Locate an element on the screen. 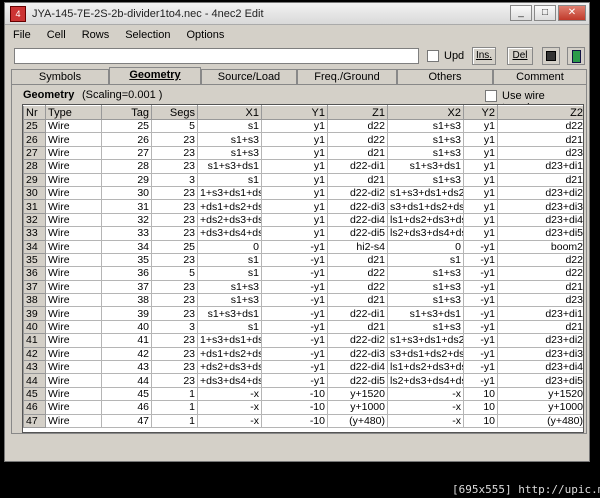 Image resolution: width=600 pixels, height=498 pixels. cell-tag: 30 is located at coordinates (126, 193).